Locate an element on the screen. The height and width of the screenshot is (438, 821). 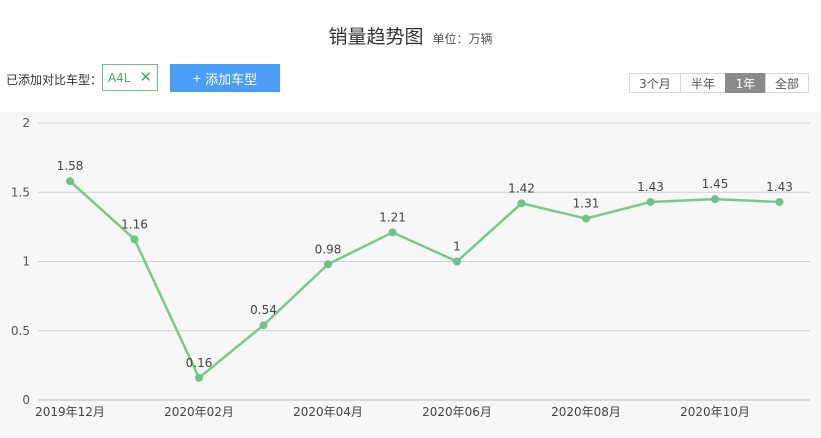
x-tick-label: 2020年04月 is located at coordinates (328, 412).